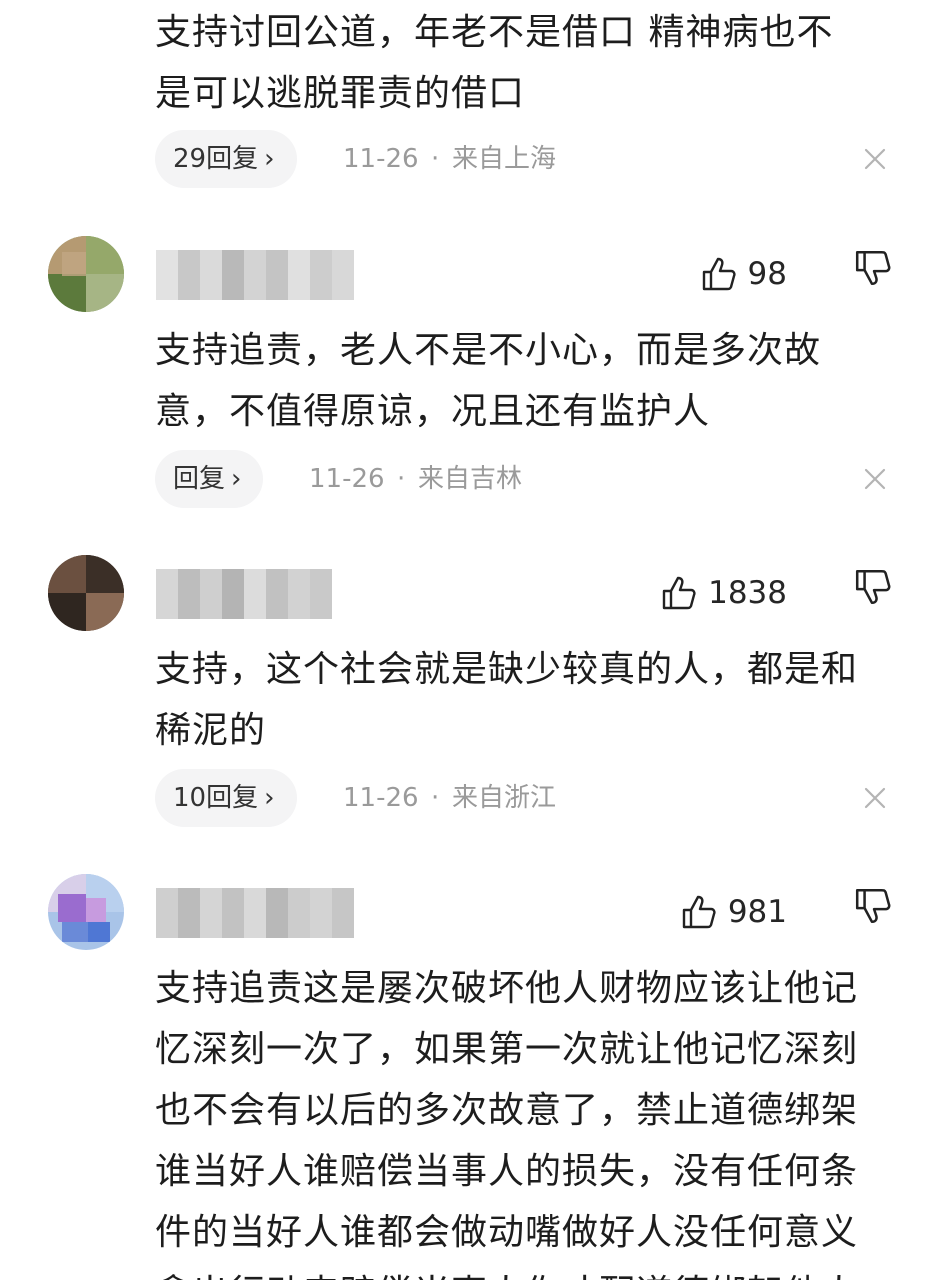  Describe the element at coordinates (216, 798) in the screenshot. I see `reply-label: 10回复` at that location.